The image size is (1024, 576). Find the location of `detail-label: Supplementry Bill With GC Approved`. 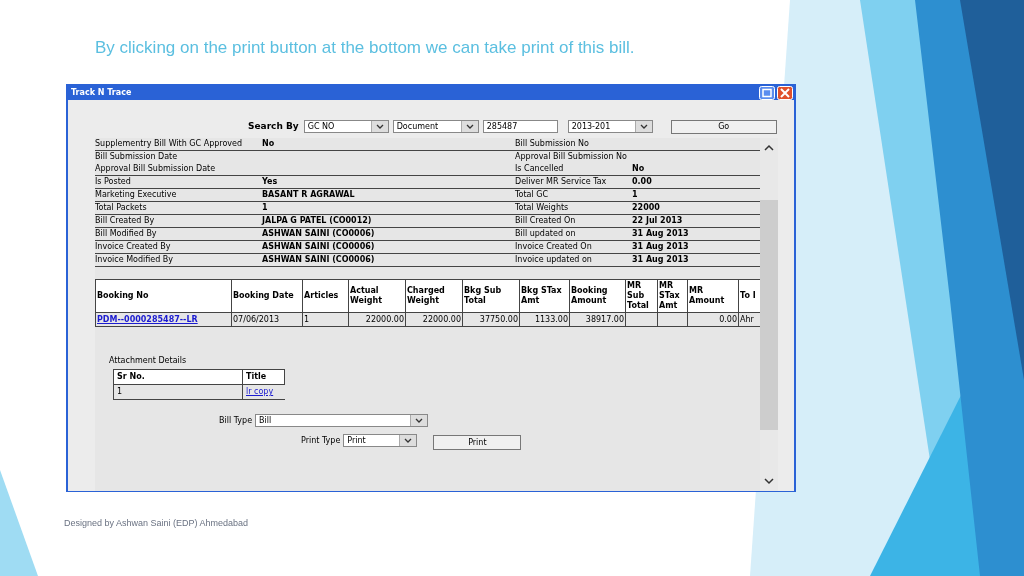

detail-label: Supplementry Bill With GC Approved is located at coordinates (169, 143).